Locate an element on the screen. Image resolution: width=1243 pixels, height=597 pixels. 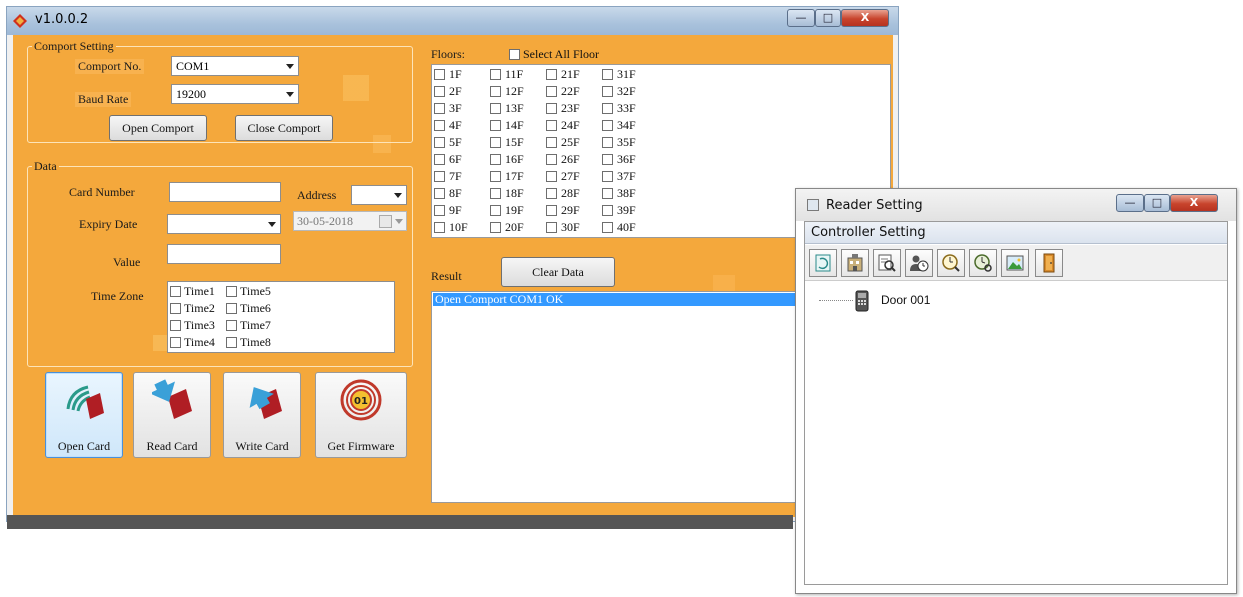
comport-select: COM1 is located at coordinates (235, 66).